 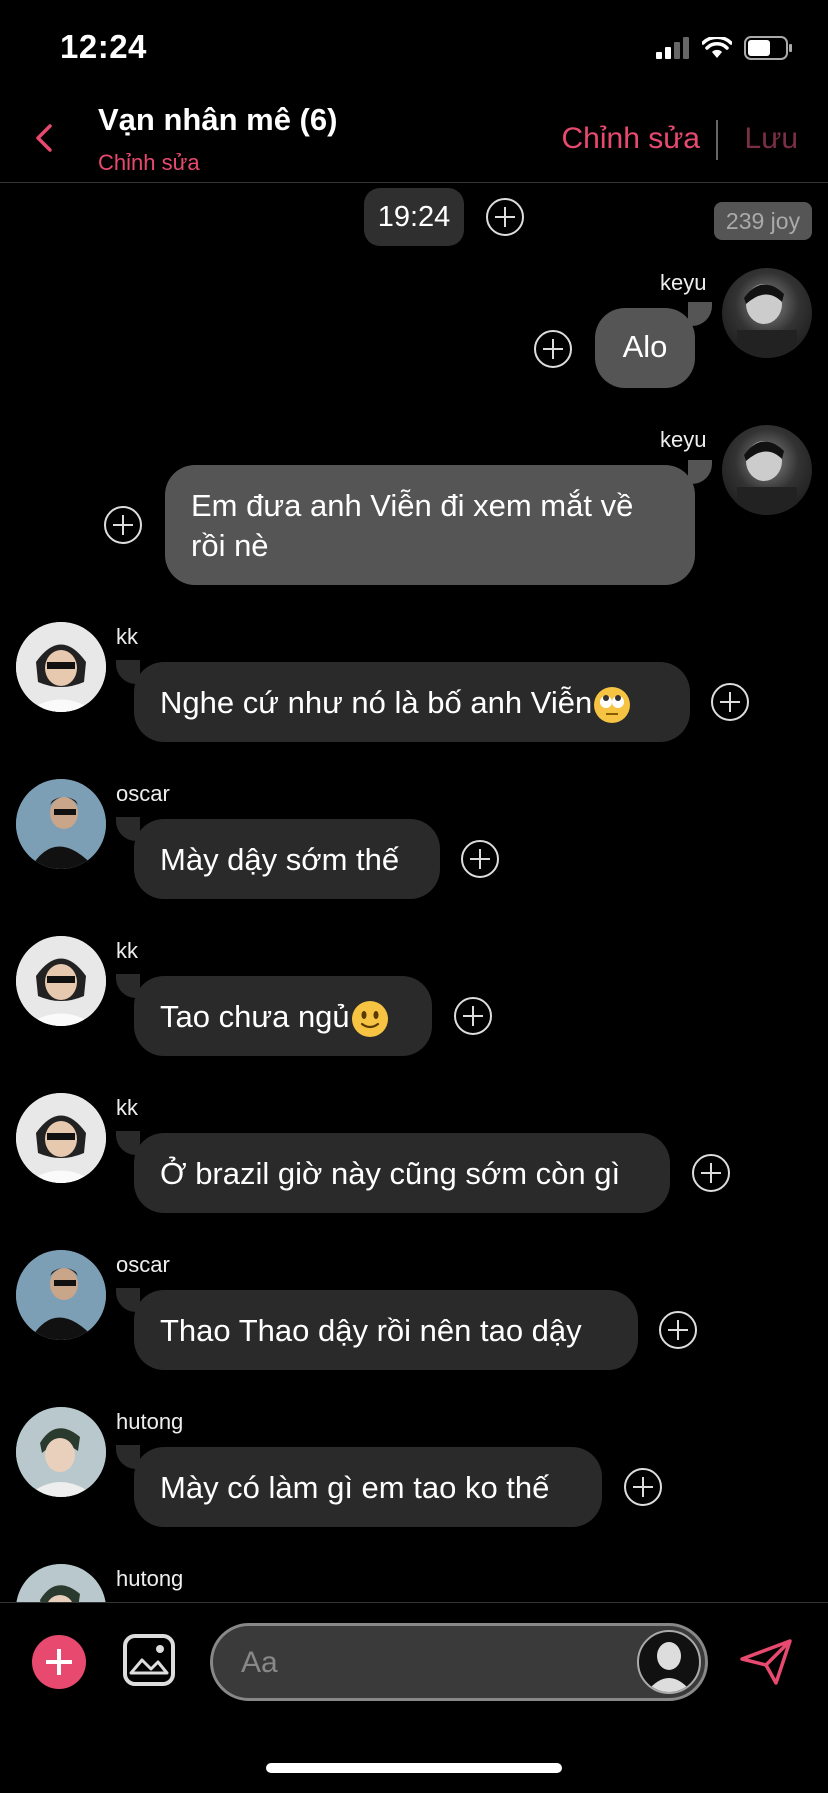 What do you see at coordinates (431, 1663) in the screenshot?
I see `message-input` at bounding box center [431, 1663].